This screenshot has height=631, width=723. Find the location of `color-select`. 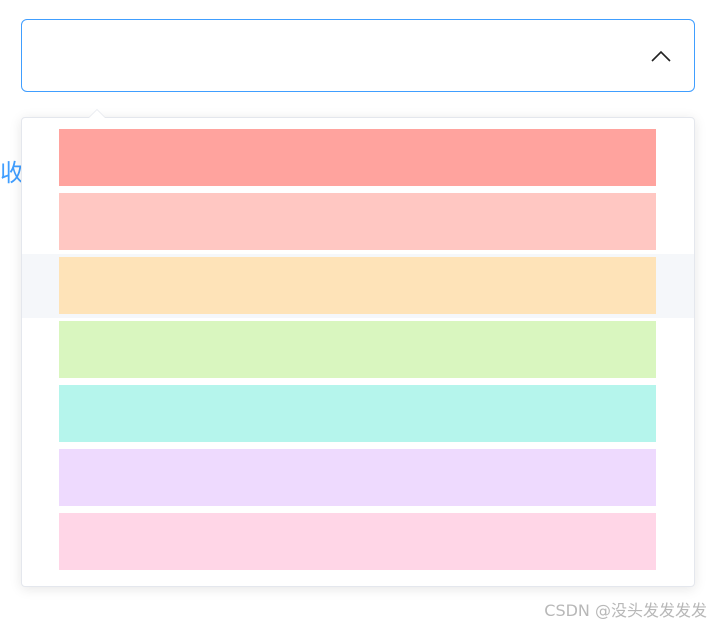

color-select is located at coordinates (358, 55).